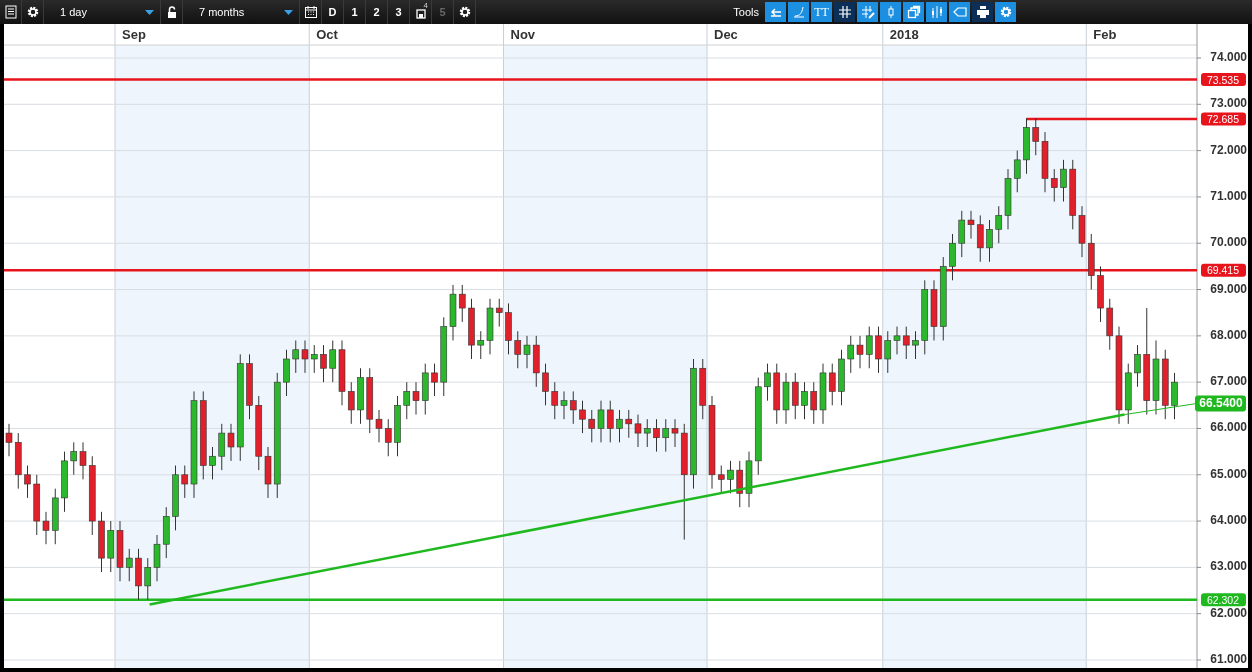 This screenshot has width=1252, height=672. What do you see at coordinates (425, 5) in the screenshot?
I see `badge-count: 4` at bounding box center [425, 5].